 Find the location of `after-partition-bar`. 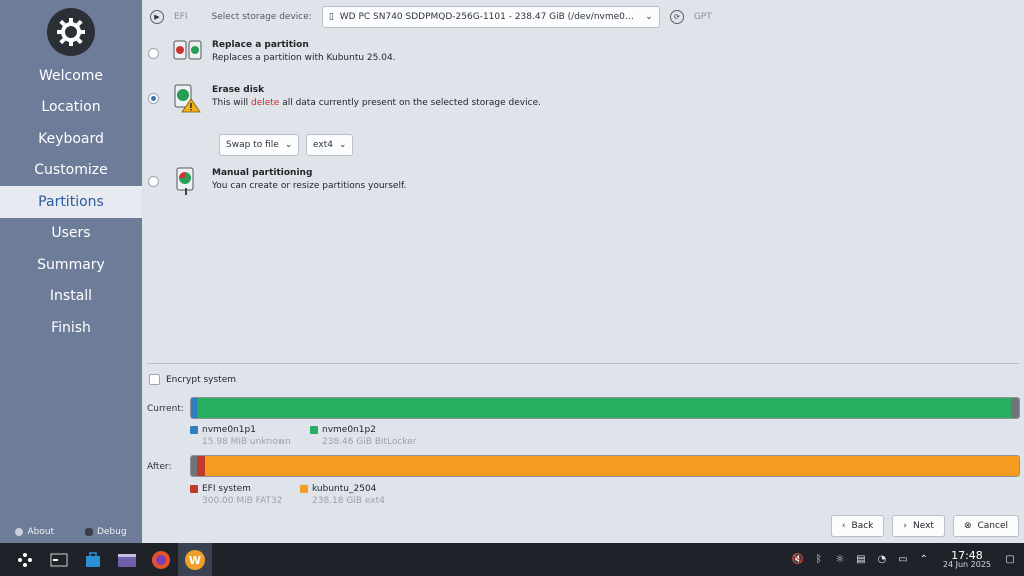

after-partition-bar is located at coordinates (605, 466).